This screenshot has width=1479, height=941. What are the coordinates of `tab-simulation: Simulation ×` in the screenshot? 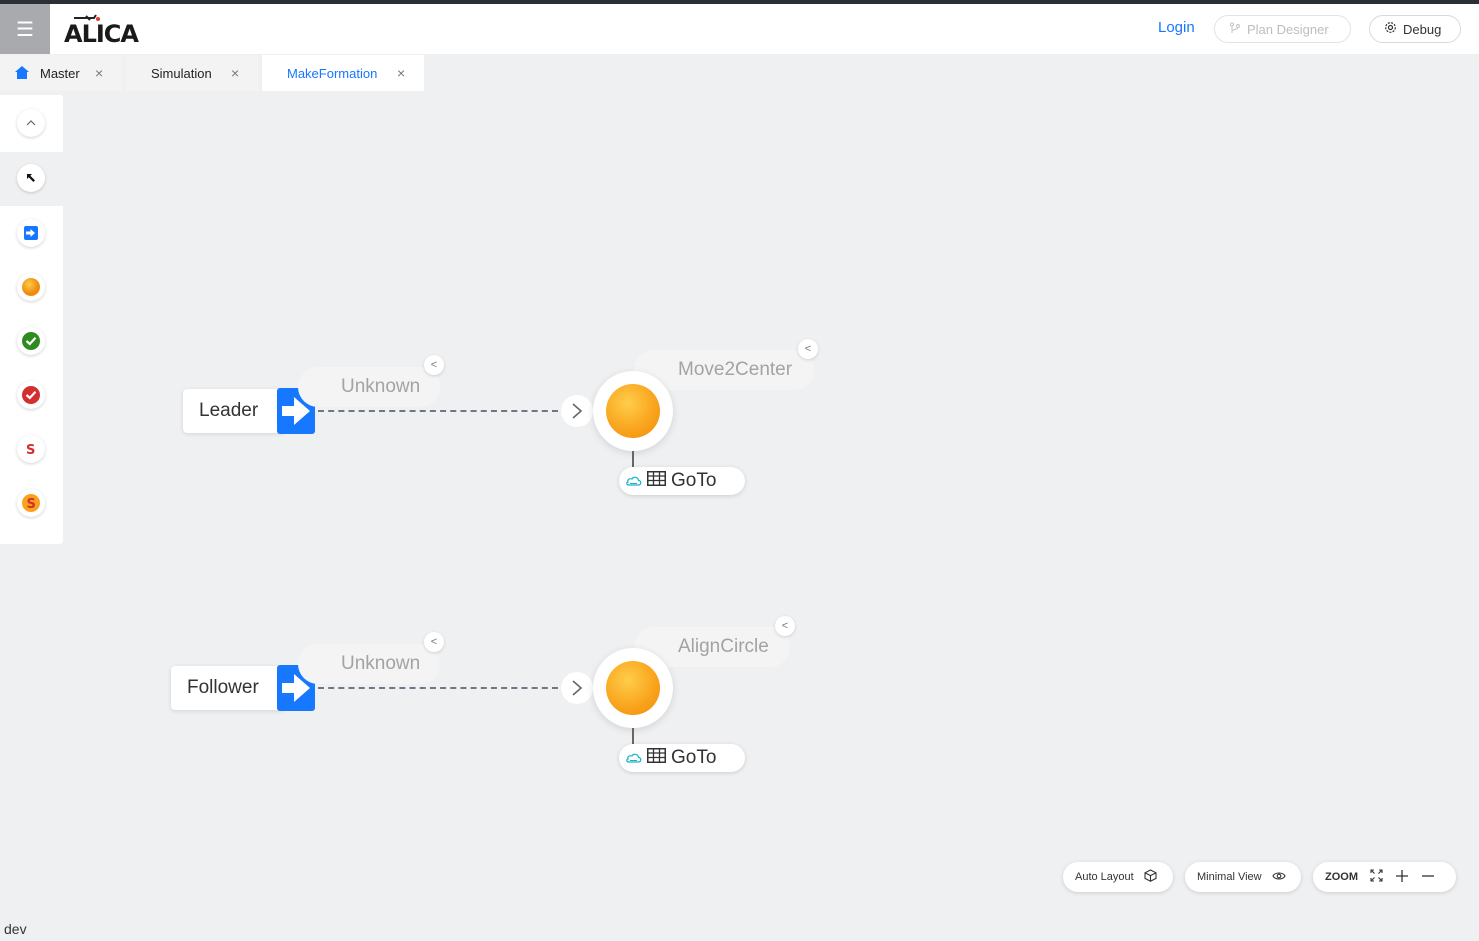 It's located at (192, 73).